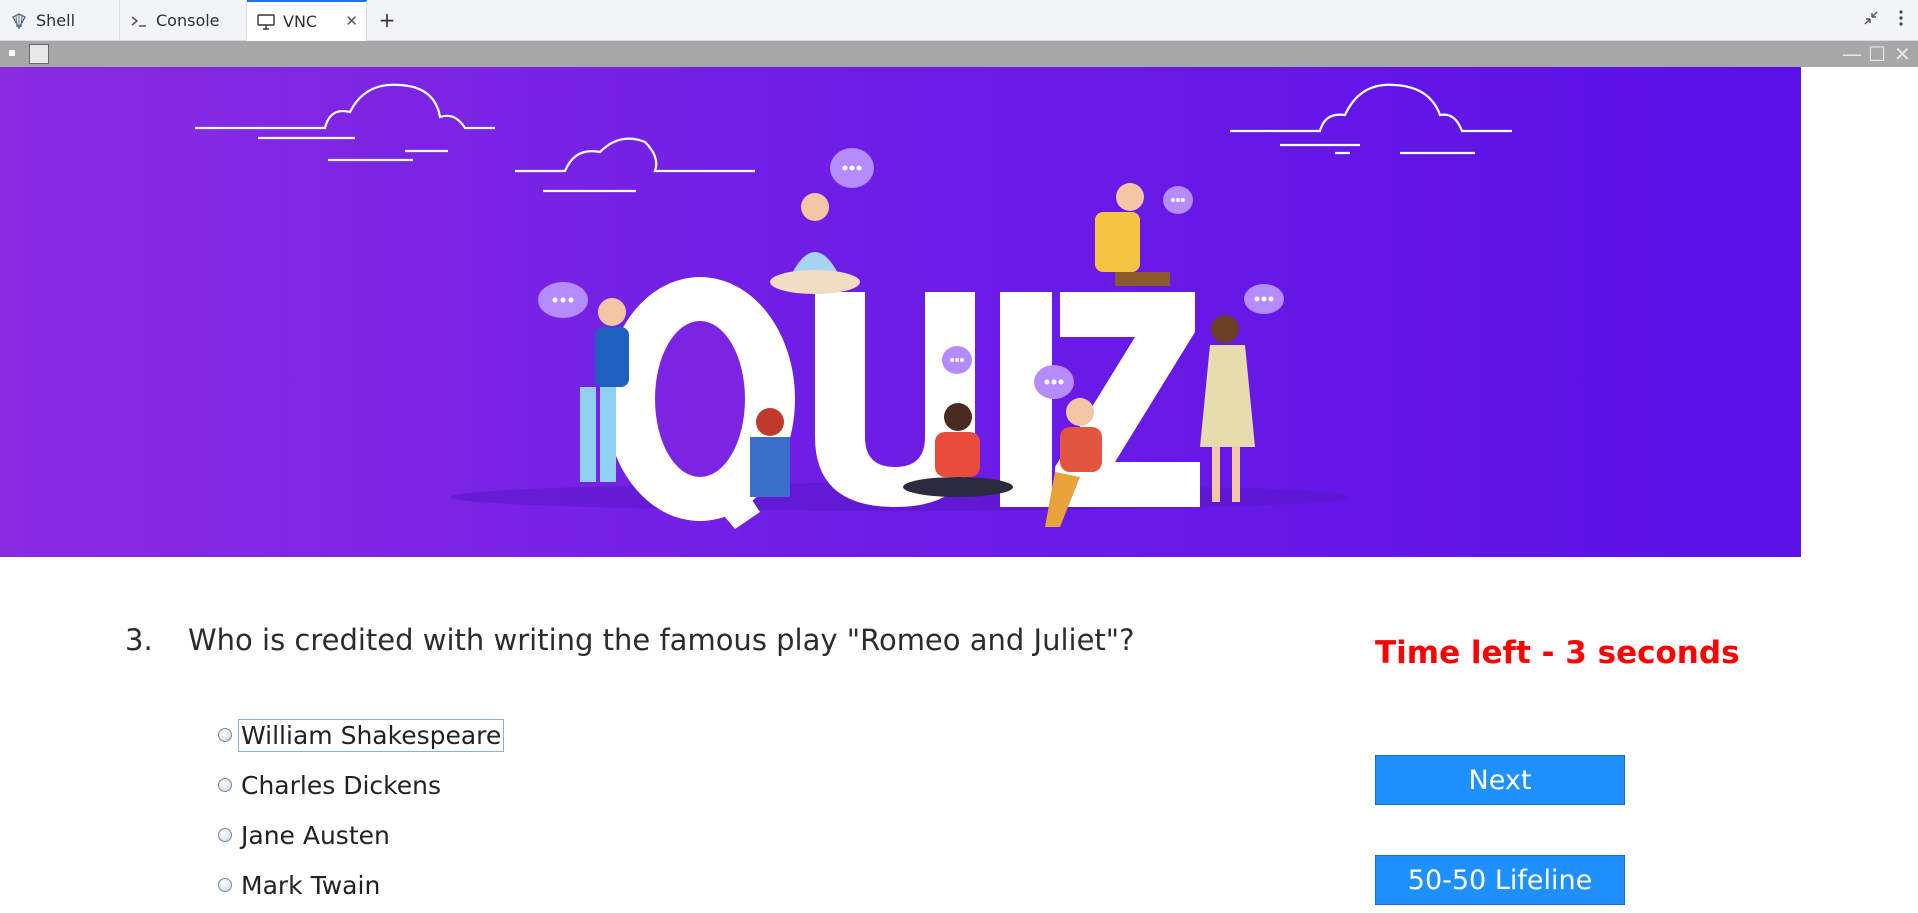 The image size is (1918, 913). I want to click on option-1: William Shakespeare, so click(361, 735).